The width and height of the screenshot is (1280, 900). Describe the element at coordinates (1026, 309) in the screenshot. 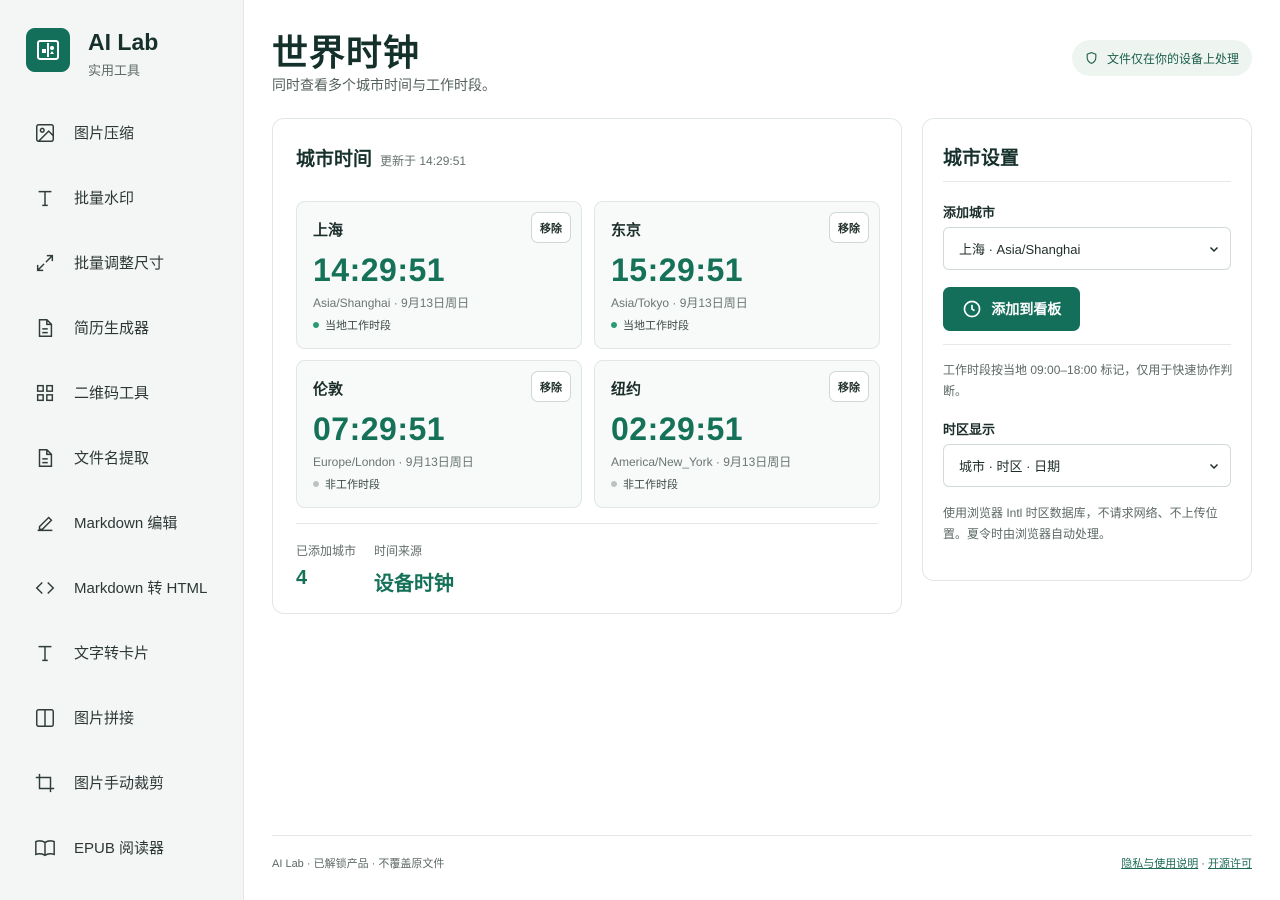

I see `add-to-board-label: 添加到看板` at that location.